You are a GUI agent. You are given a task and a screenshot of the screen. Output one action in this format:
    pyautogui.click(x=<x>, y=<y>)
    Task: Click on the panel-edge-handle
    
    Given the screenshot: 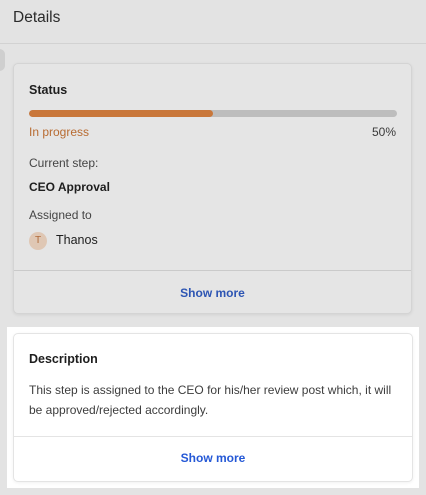 What is the action you would take?
    pyautogui.click(x=2, y=60)
    